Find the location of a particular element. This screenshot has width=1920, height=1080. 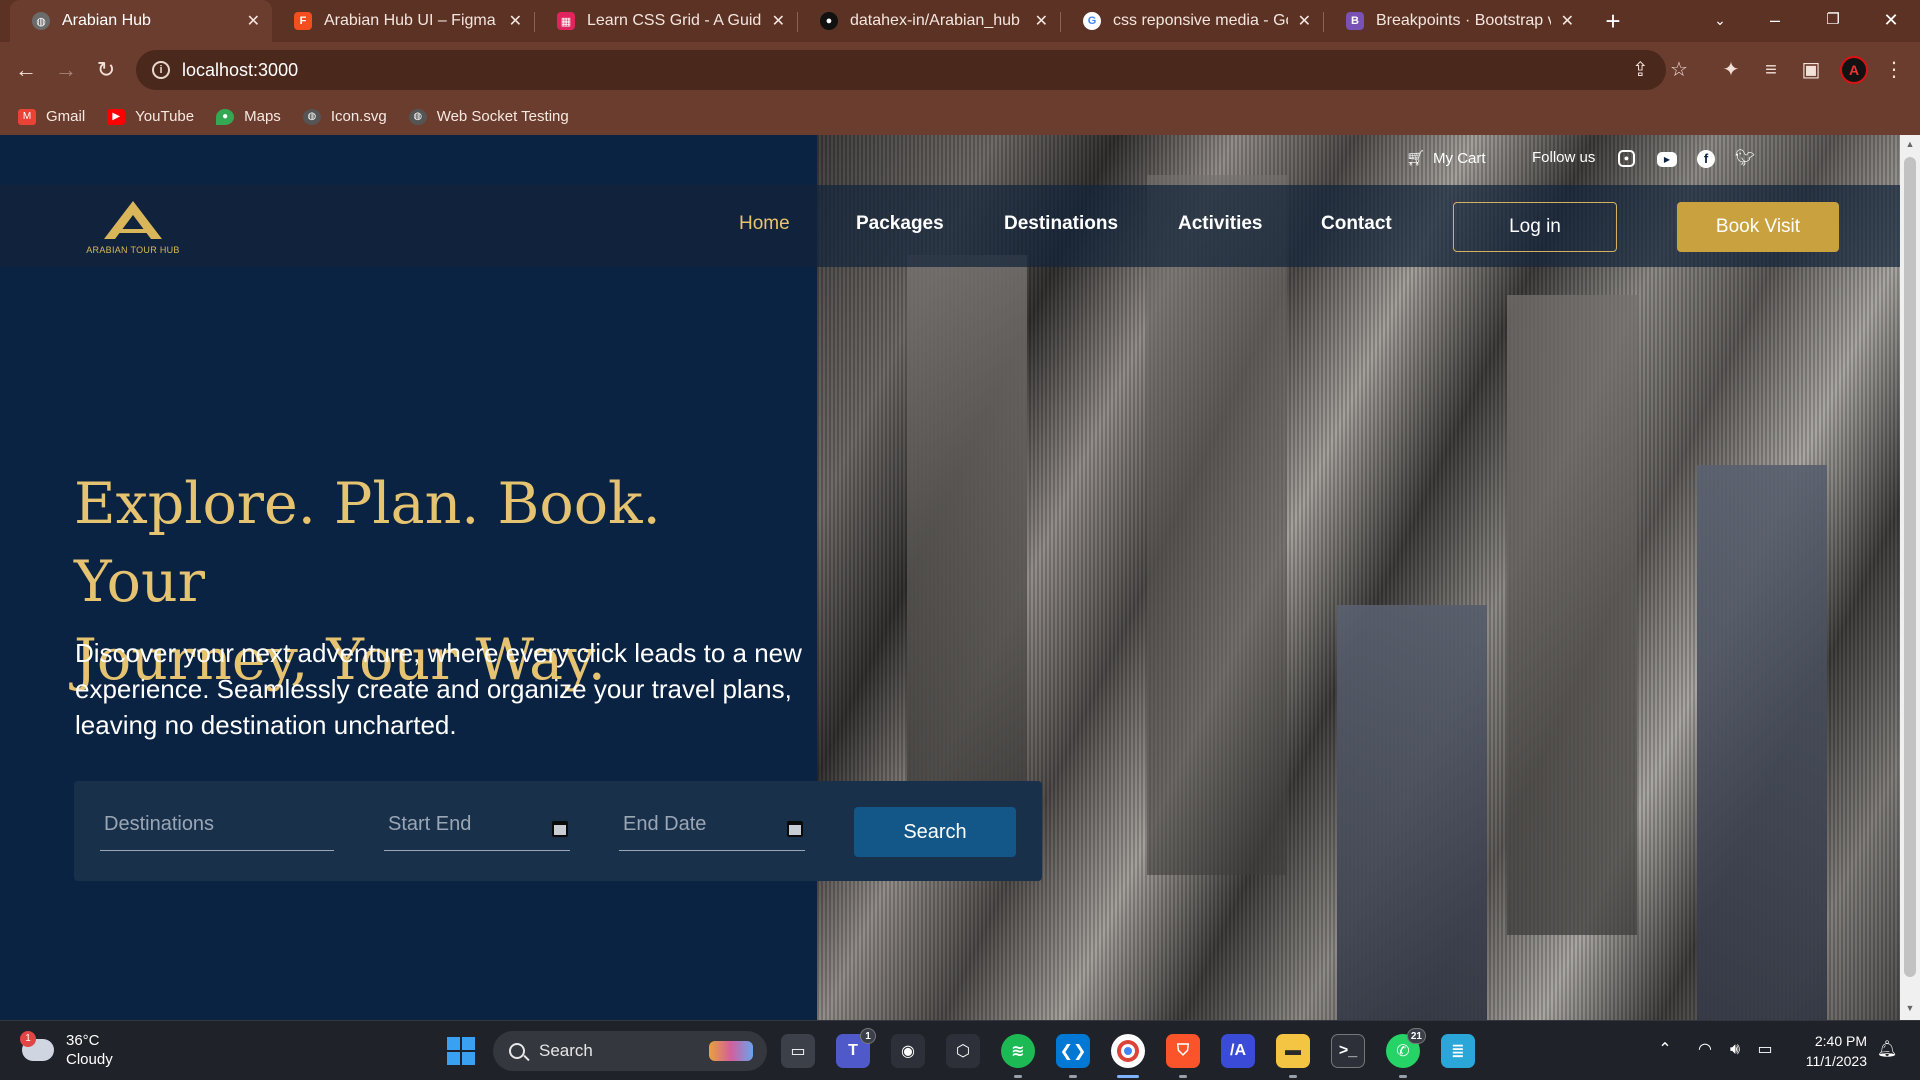

bookmark-label: Maps is located at coordinates (262, 116).